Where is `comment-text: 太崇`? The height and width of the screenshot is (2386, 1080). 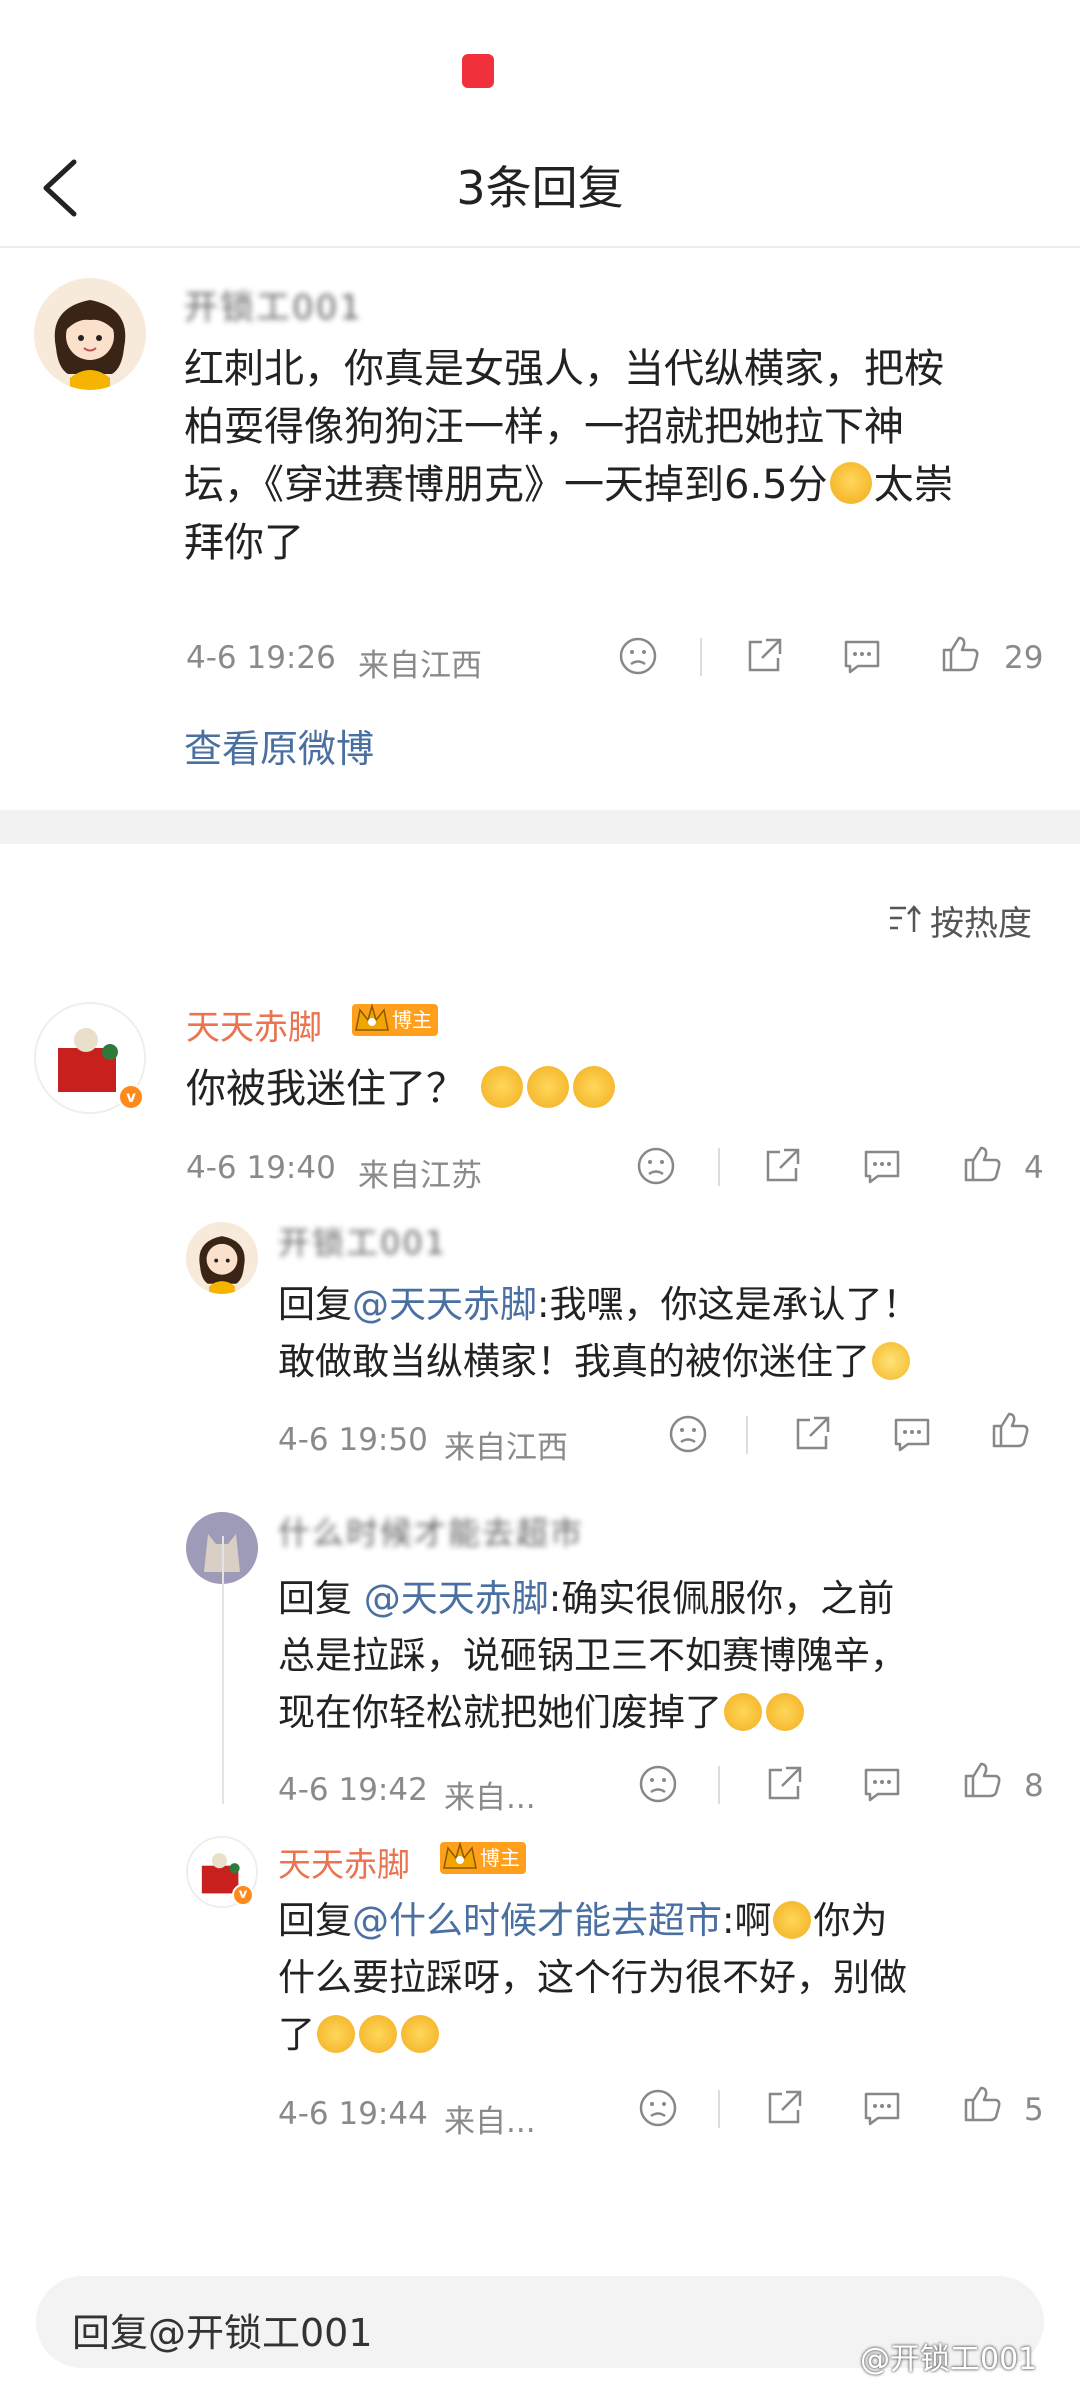 comment-text: 太崇 is located at coordinates (913, 485).